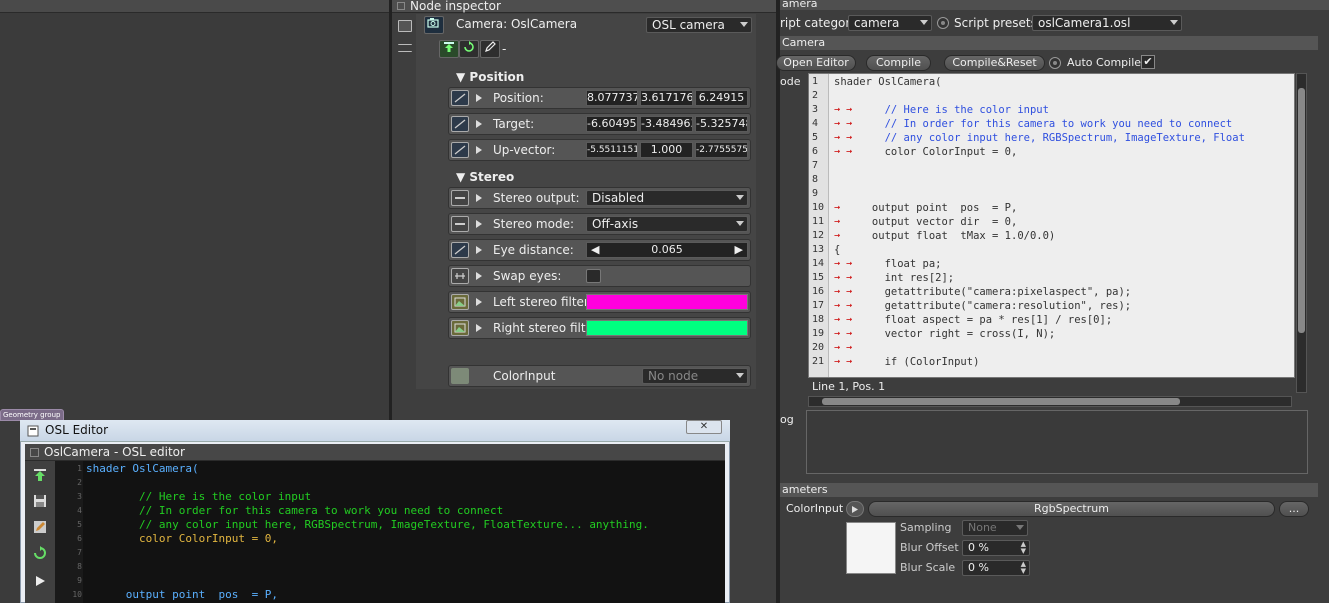  I want to click on param-row-stereo-output: Stereo output: Disabled, so click(599, 198).